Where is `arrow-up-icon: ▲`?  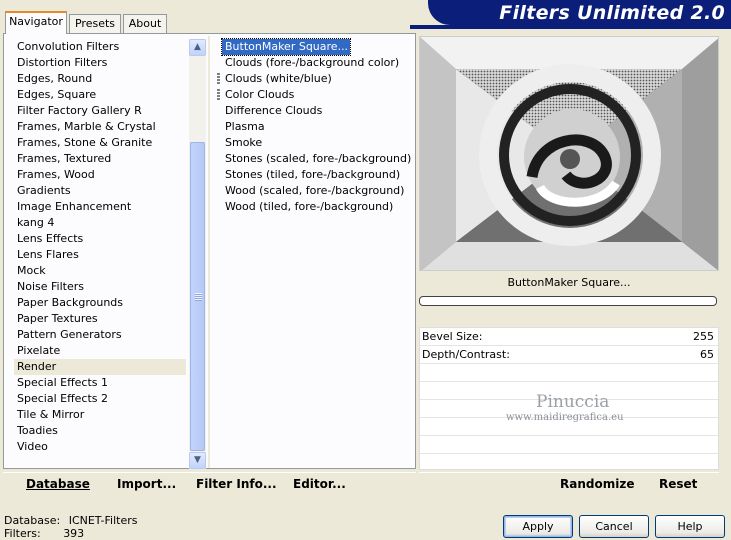 arrow-up-icon: ▲ is located at coordinates (197, 47).